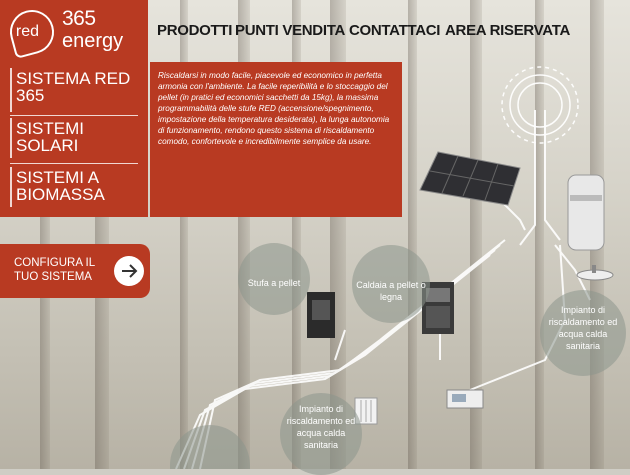 This screenshot has width=630, height=475. I want to click on sidebar-item-sistemi-solari: SISTEMI SOLARI, so click(50, 137).